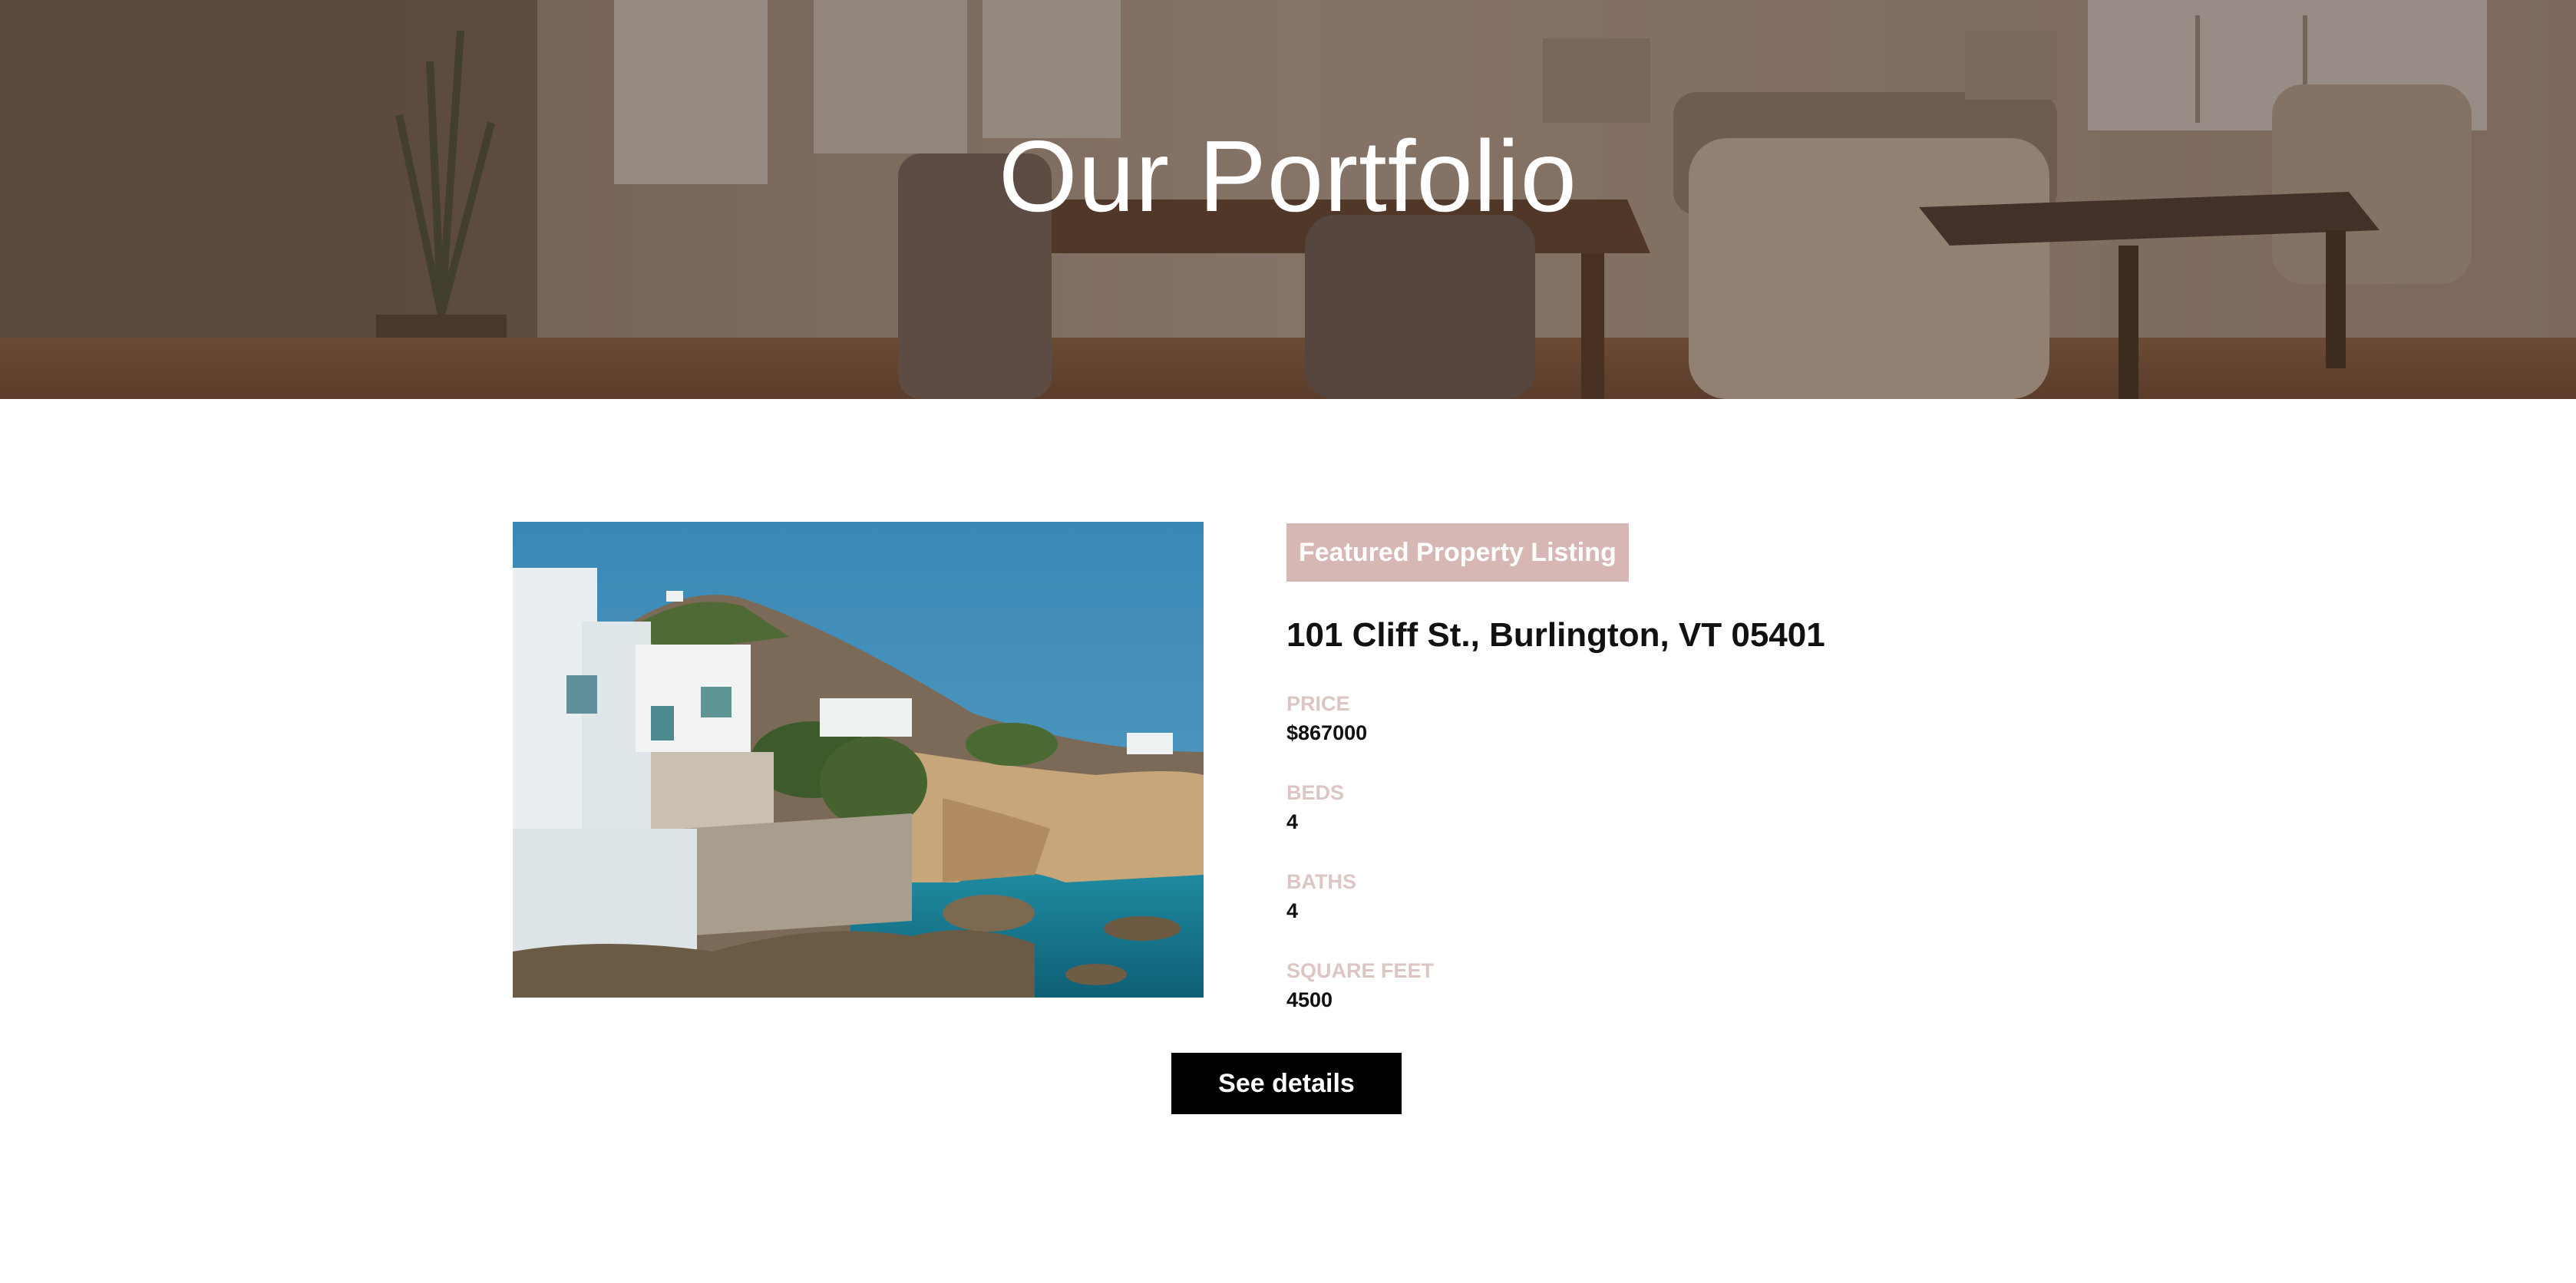 Image resolution: width=2576 pixels, height=1283 pixels. I want to click on beds-label: BEDS, so click(1315, 792).